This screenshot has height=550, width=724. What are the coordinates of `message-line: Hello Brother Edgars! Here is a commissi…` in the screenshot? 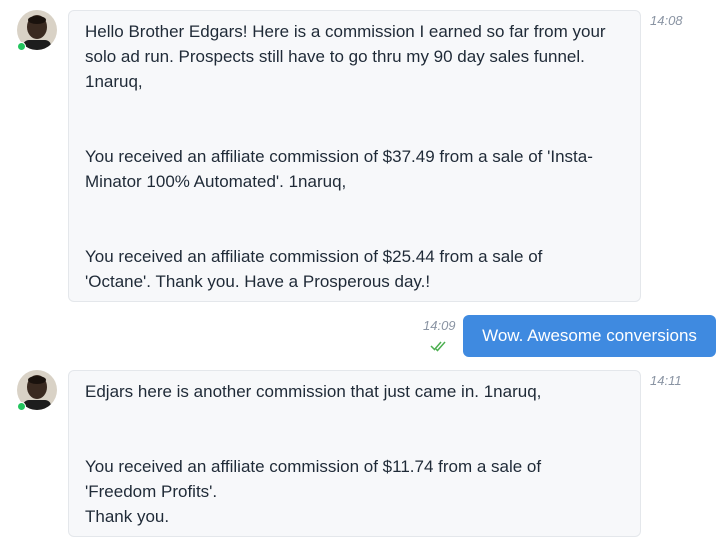 It's located at (345, 31).